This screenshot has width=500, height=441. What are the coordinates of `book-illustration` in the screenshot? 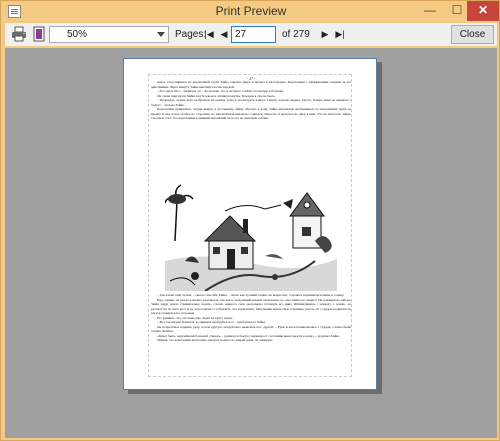 It's located at (251, 236).